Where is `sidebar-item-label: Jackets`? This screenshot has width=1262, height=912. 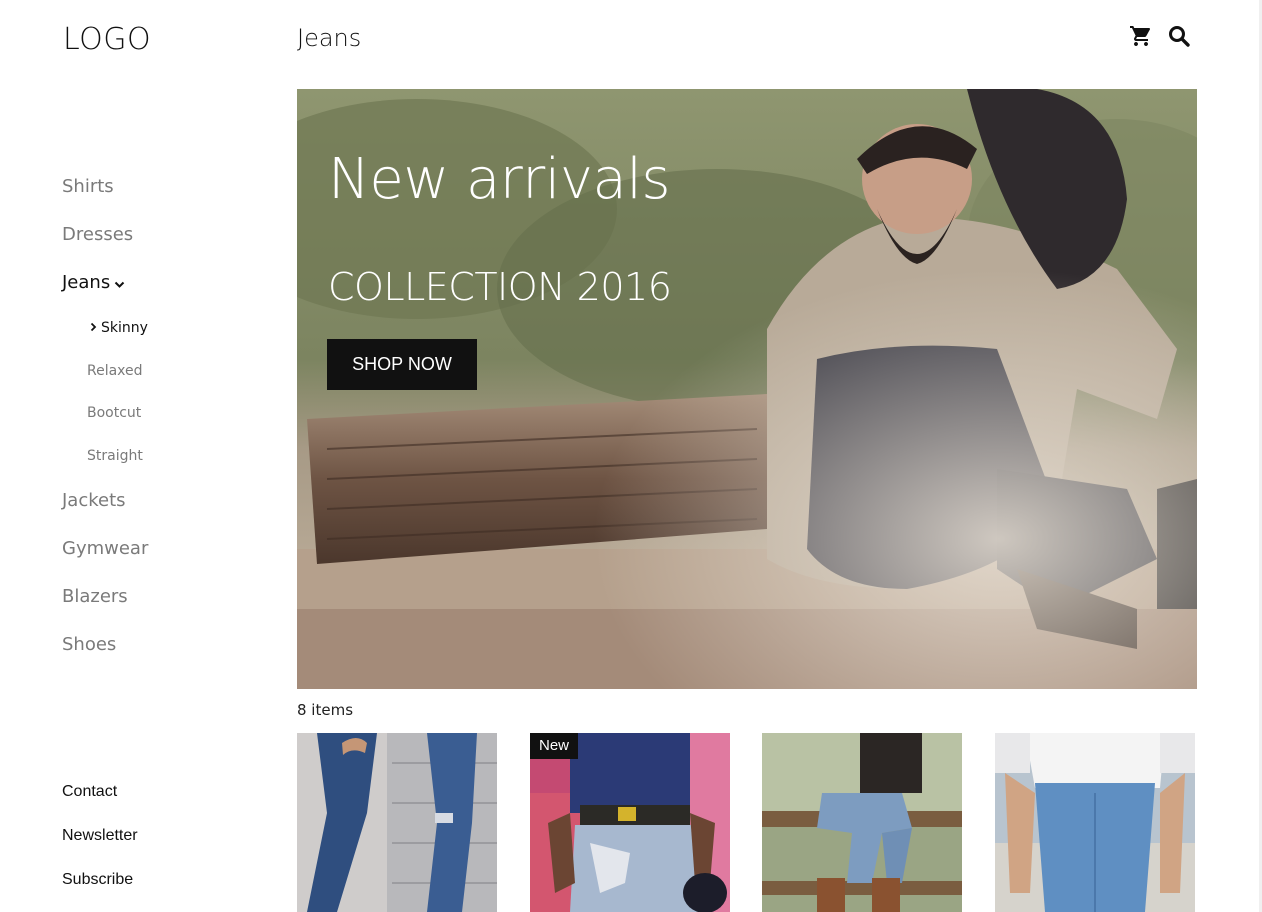 sidebar-item-label: Jackets is located at coordinates (94, 500).